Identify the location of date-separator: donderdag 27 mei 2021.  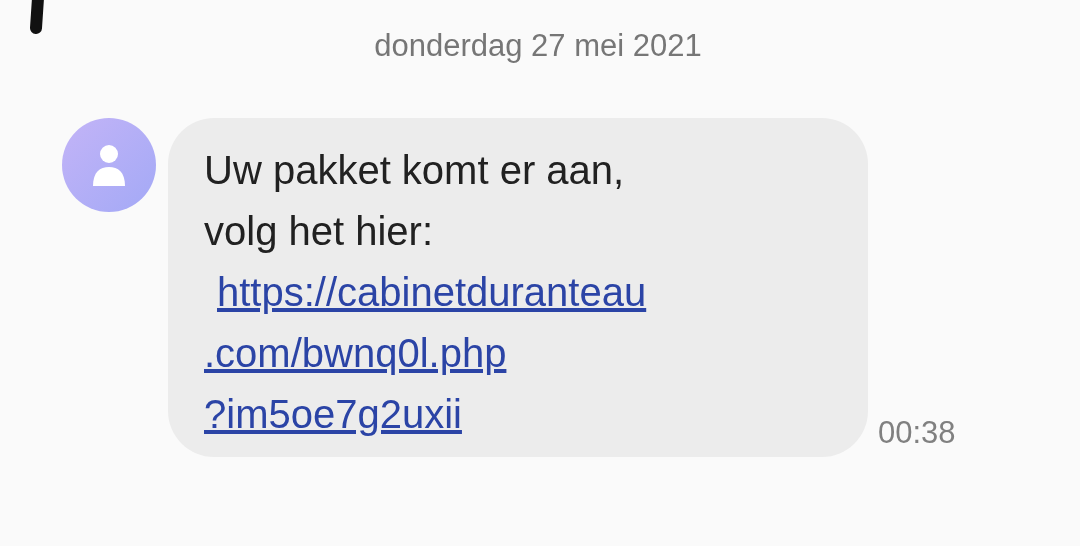
(538, 46).